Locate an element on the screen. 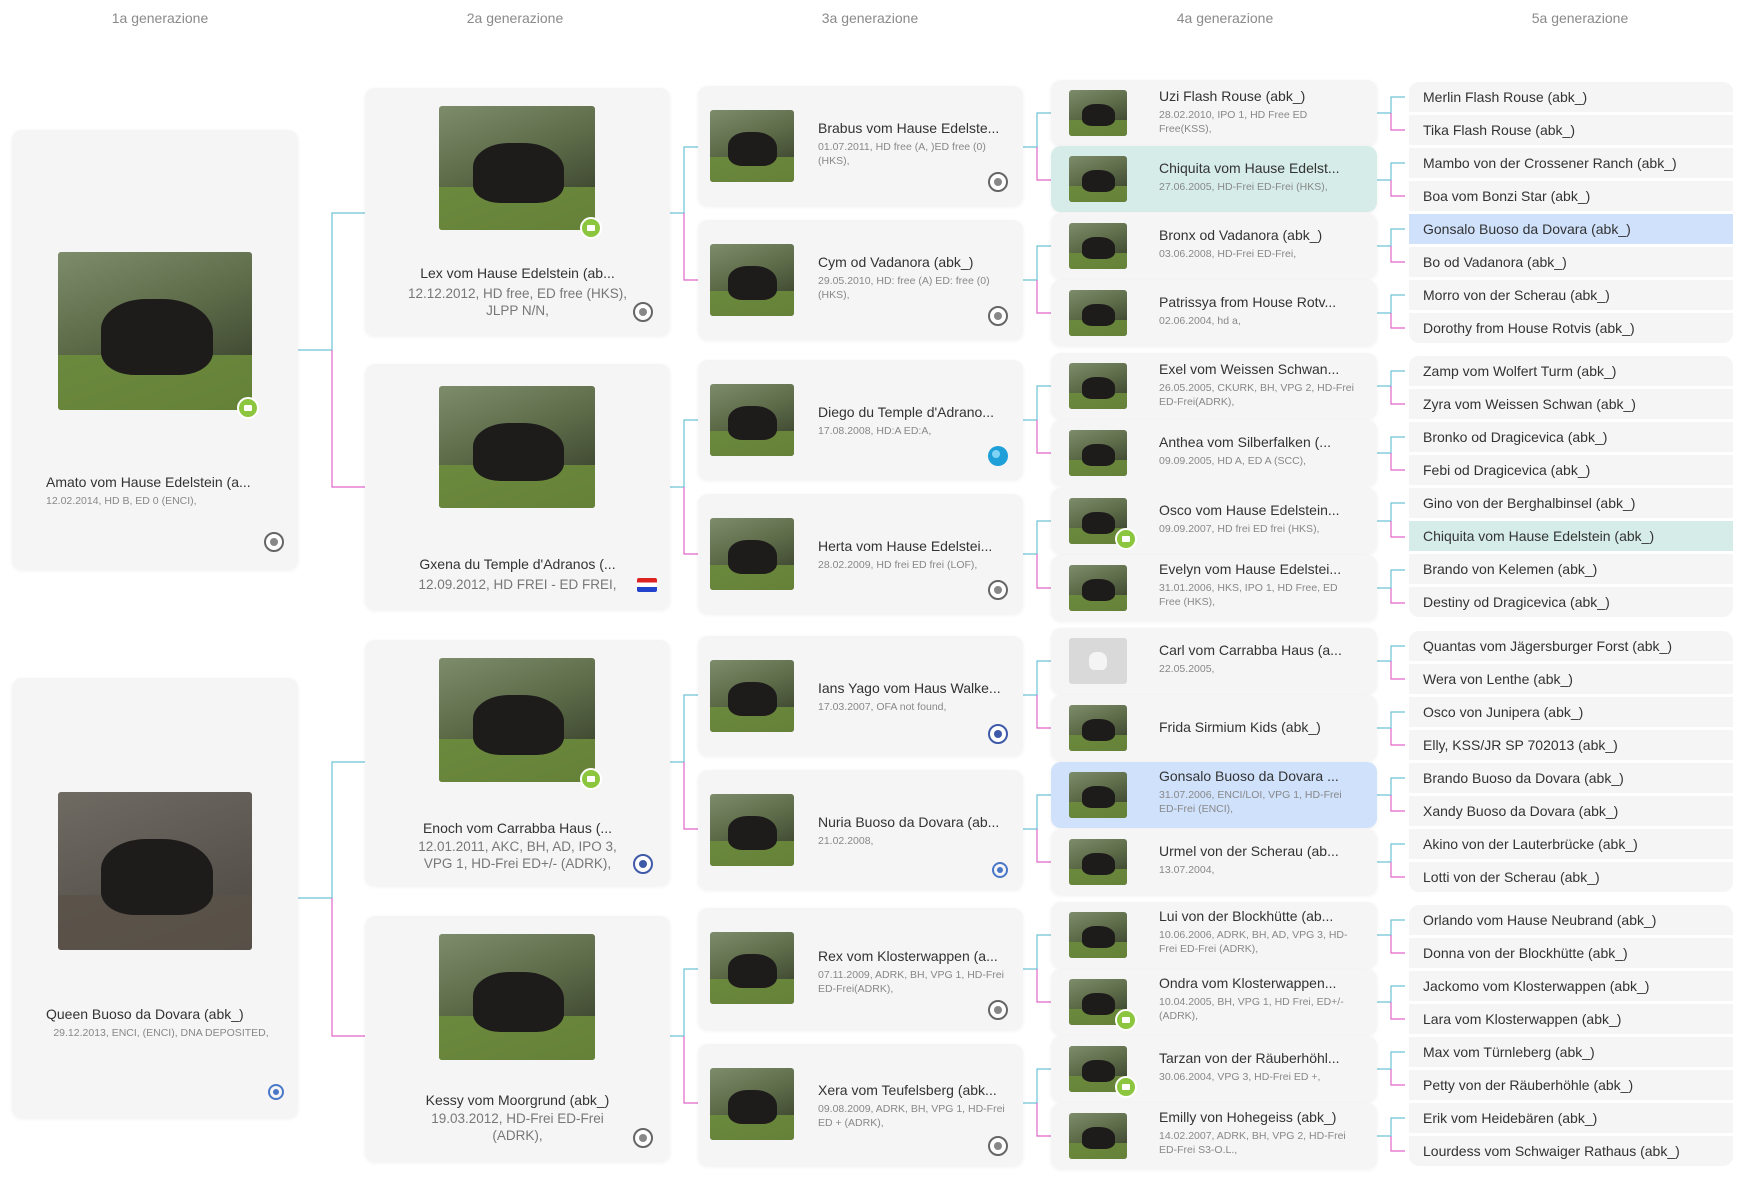 This screenshot has width=1755, height=1197. gen5-row: Quantas vom Jägersburger Forst (abk_) is located at coordinates (1571, 646).